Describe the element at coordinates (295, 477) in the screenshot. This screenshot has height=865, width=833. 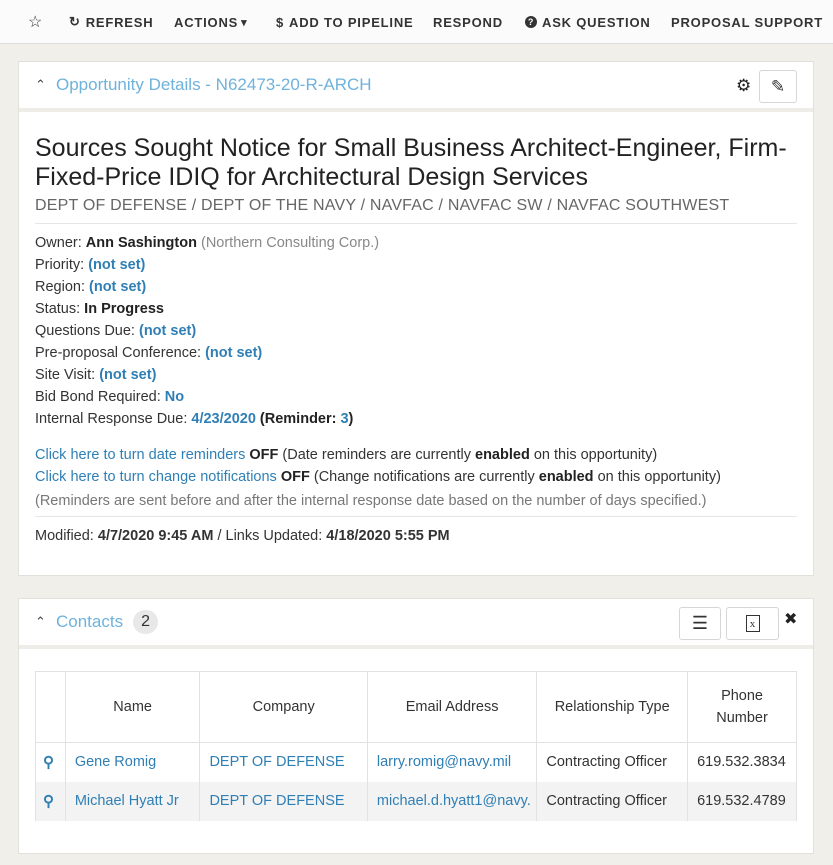
I see `change-notif-off: OFF` at that location.